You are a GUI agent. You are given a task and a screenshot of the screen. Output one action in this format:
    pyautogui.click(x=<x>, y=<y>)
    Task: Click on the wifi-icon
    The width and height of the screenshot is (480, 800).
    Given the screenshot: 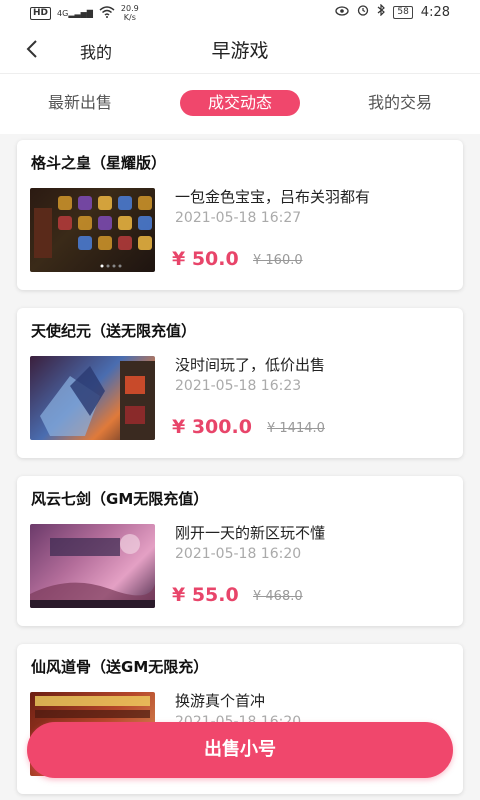 What is the action you would take?
    pyautogui.click(x=107, y=13)
    